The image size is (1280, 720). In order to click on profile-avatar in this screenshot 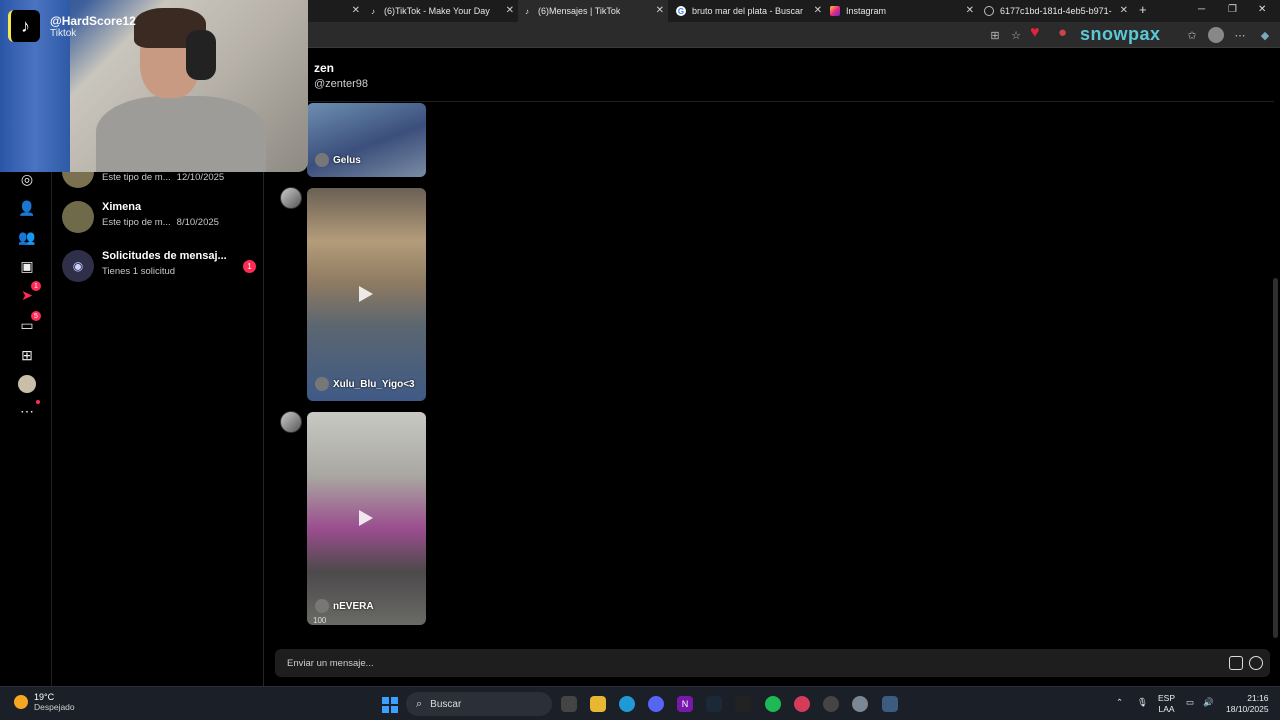, I will do `click(1216, 35)`.